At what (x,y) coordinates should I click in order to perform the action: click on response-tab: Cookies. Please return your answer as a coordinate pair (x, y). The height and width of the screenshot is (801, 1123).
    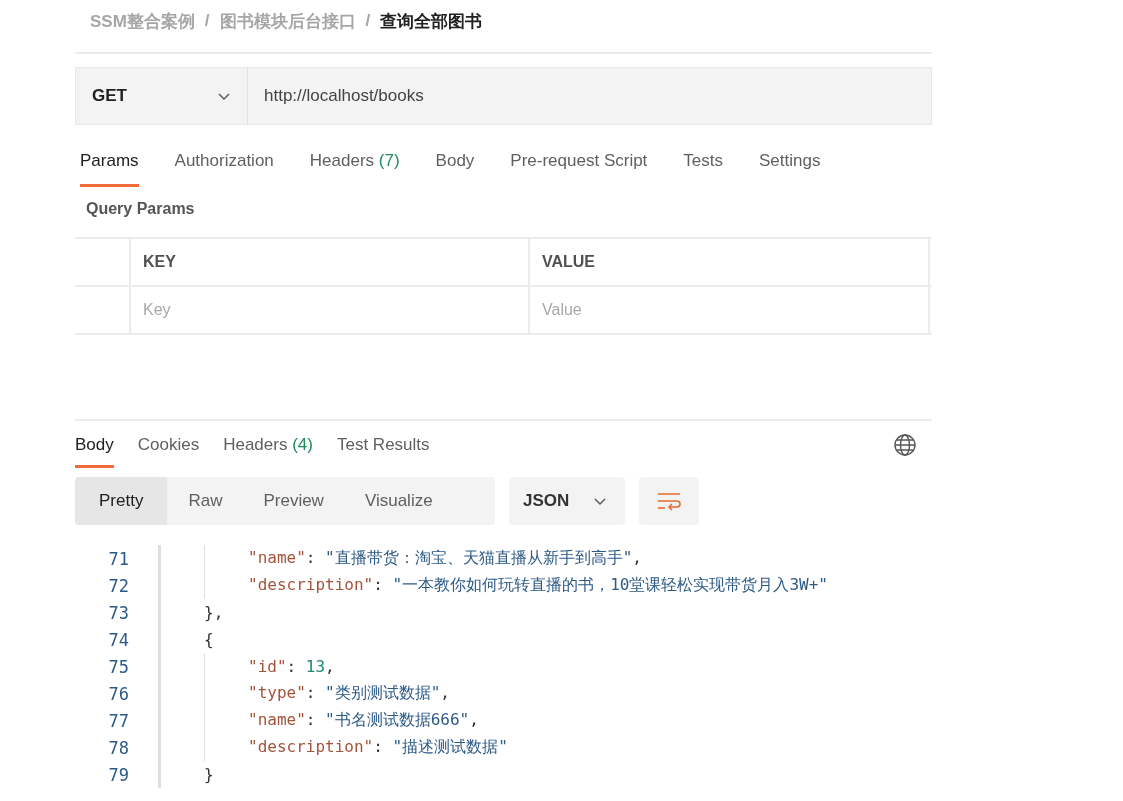
    Looking at the image, I should click on (168, 451).